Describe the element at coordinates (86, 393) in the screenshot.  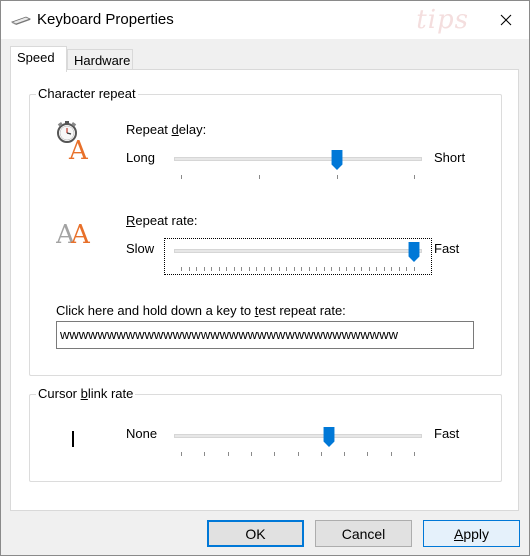
I see `cursor-blink-label: Cursor blink rate` at that location.